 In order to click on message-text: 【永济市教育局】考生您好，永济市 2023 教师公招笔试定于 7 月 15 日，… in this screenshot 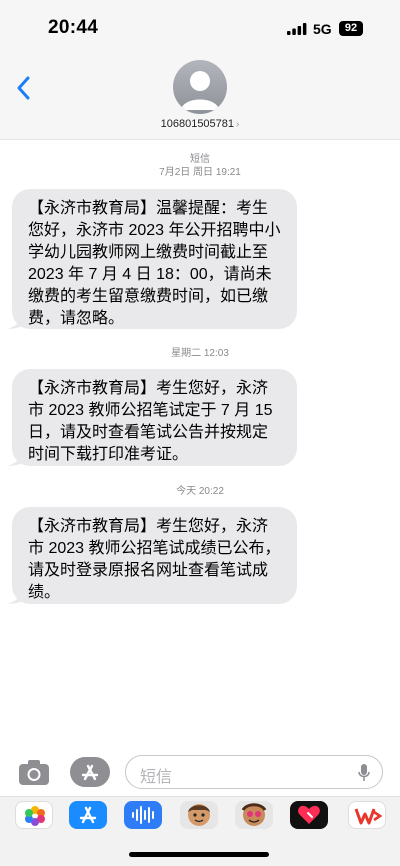, I will do `click(150, 421)`.